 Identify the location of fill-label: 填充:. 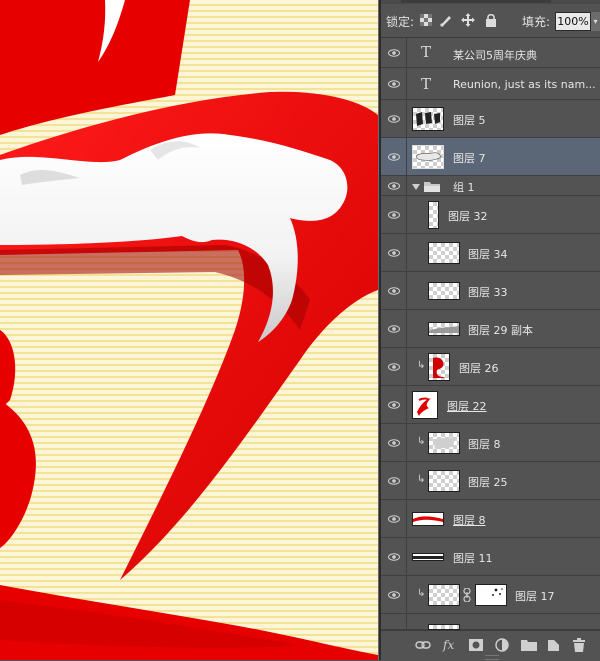
(536, 22).